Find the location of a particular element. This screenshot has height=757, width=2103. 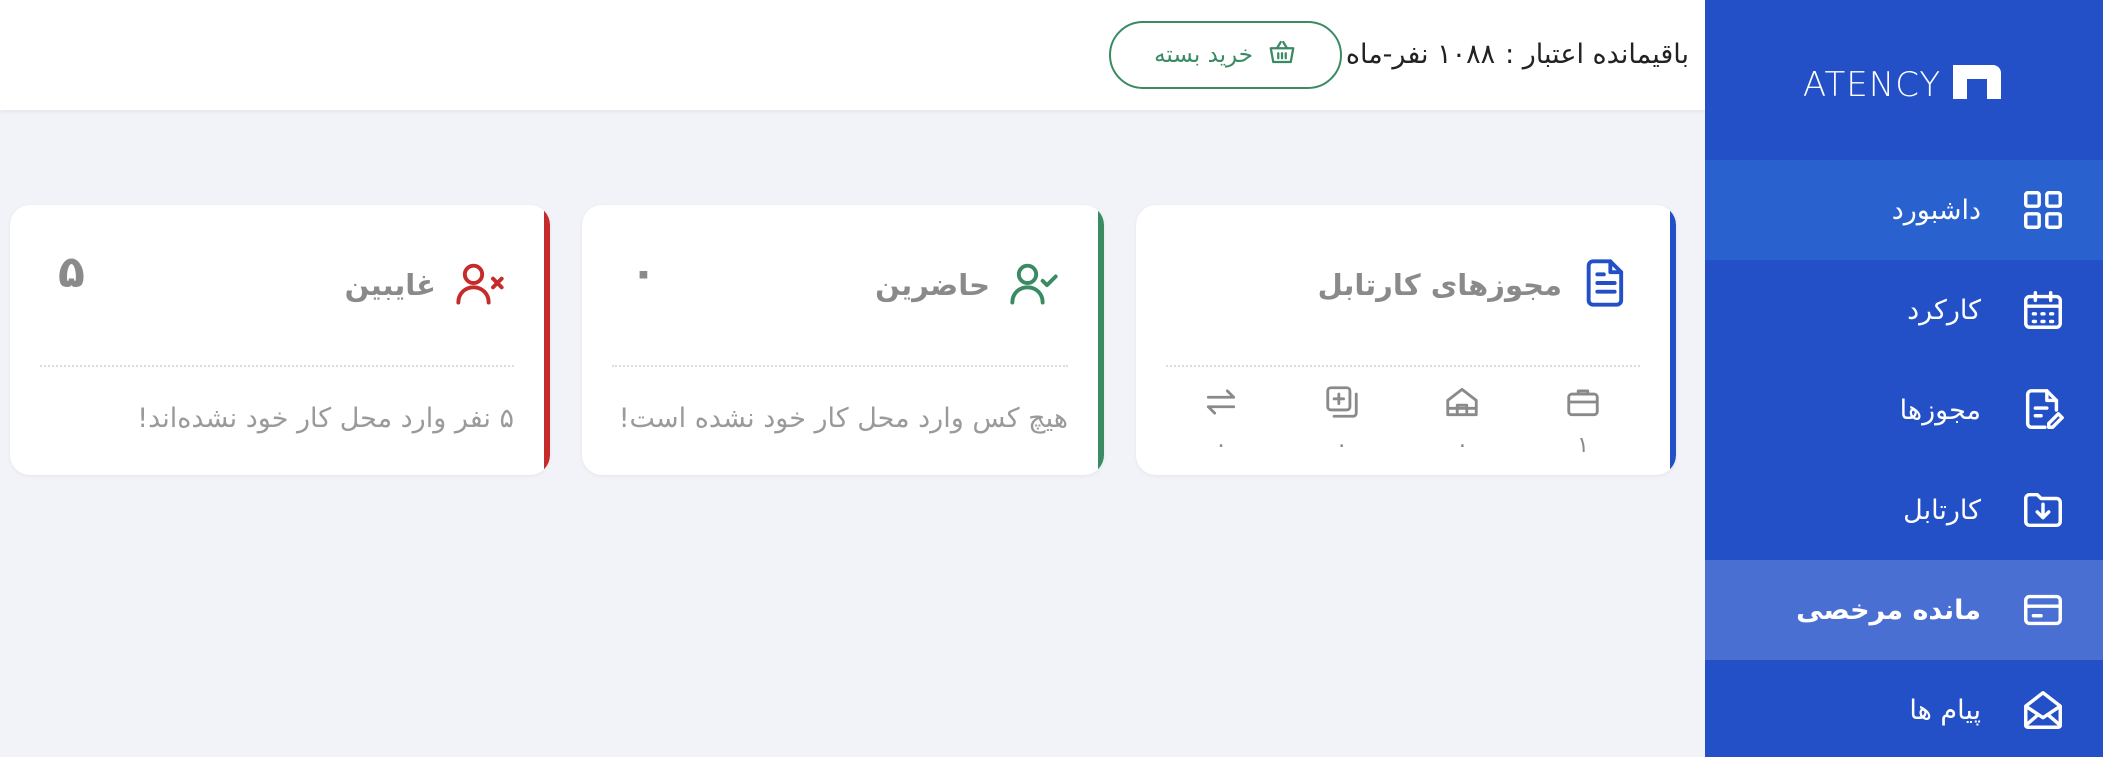

sidebar-item-label: کارکرد is located at coordinates (1944, 310).